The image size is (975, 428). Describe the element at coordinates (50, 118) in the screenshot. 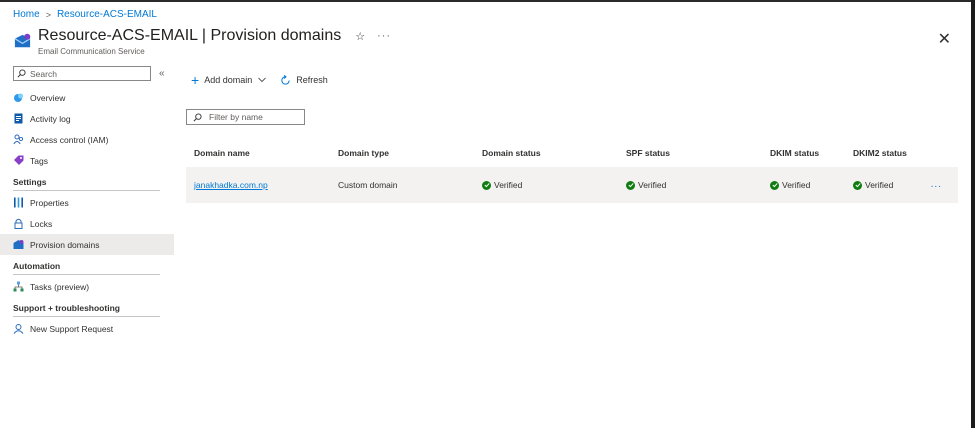

I see `sidebar-item-label: Activity log` at that location.